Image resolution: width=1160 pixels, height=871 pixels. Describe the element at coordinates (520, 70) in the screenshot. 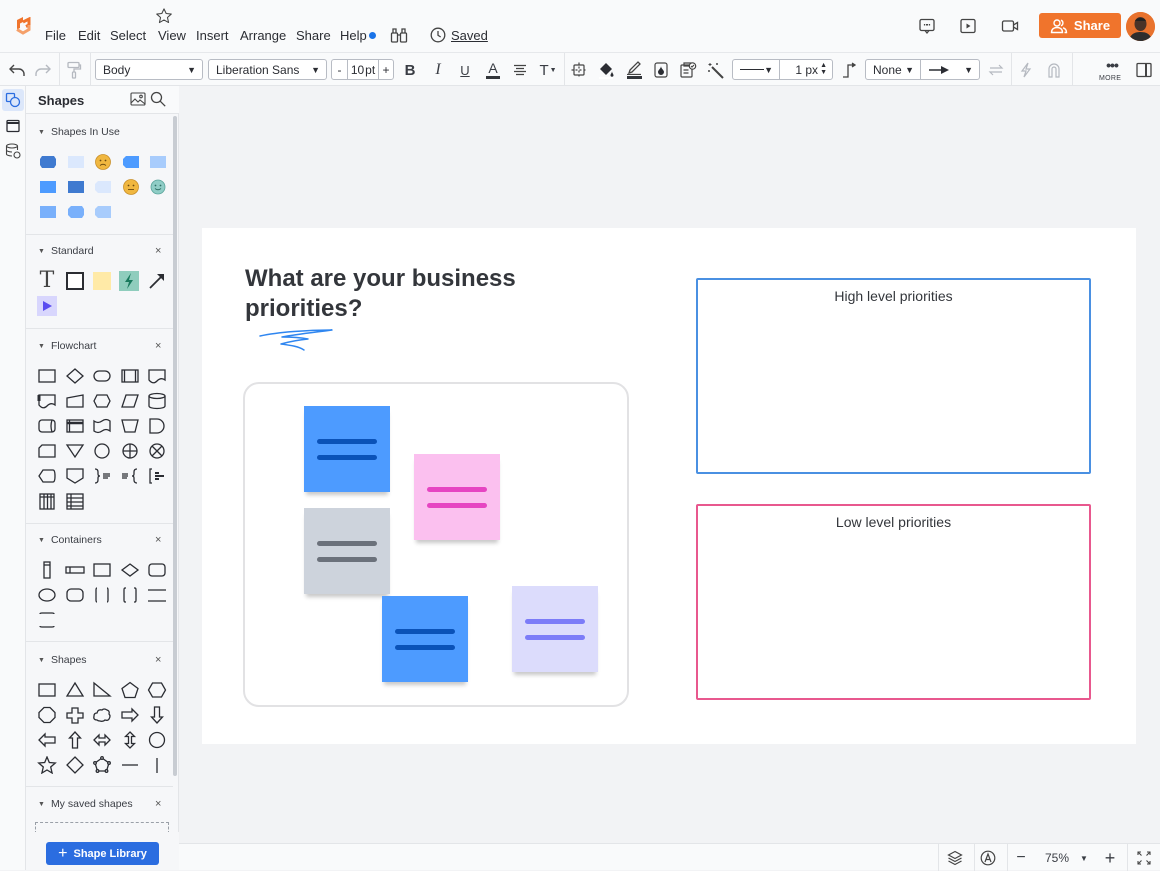

I see `align-text-icon` at that location.